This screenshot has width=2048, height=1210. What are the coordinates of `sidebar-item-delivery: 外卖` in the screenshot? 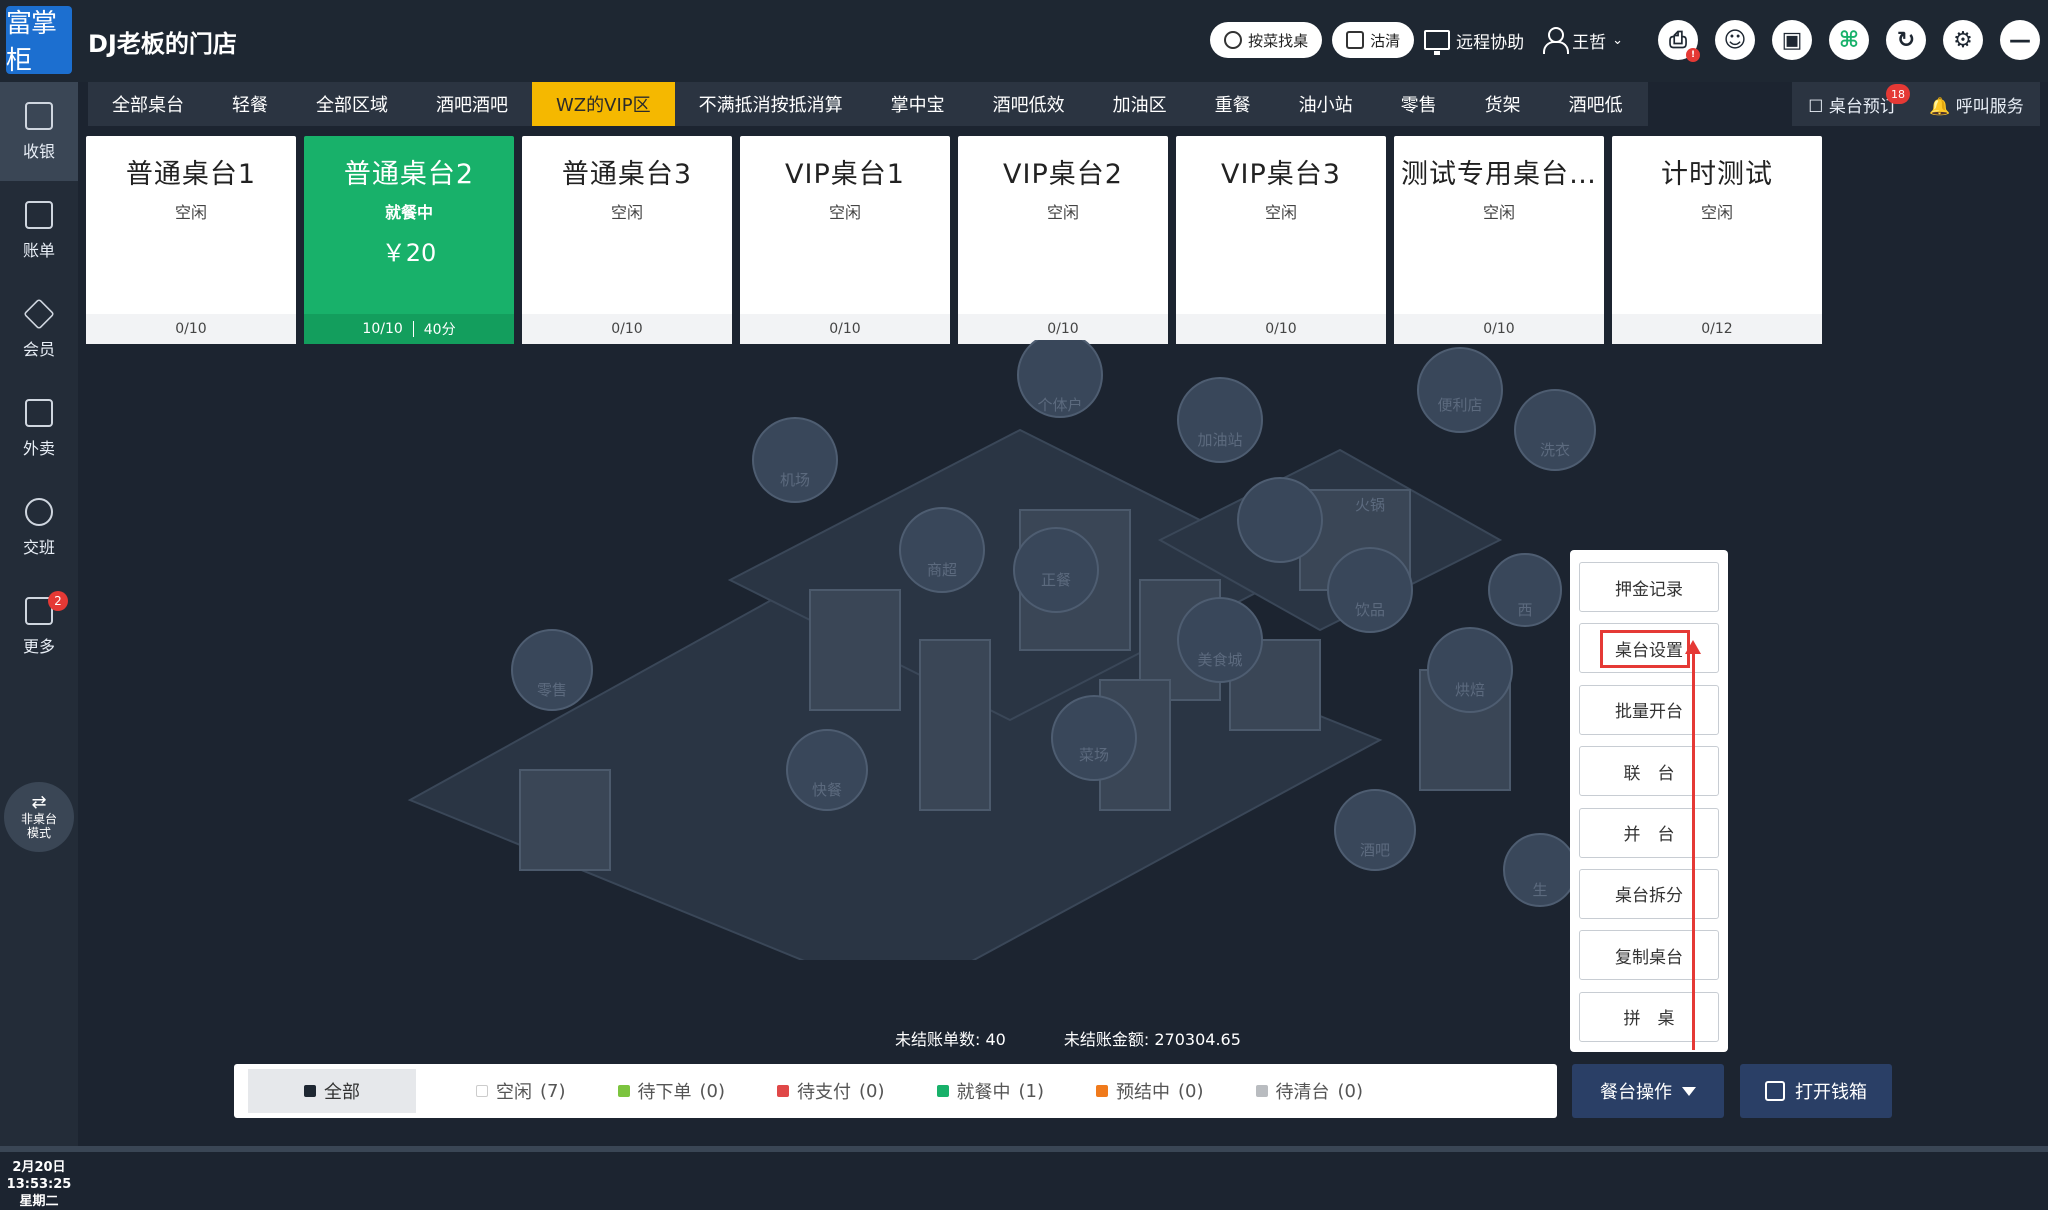 It's located at (39, 428).